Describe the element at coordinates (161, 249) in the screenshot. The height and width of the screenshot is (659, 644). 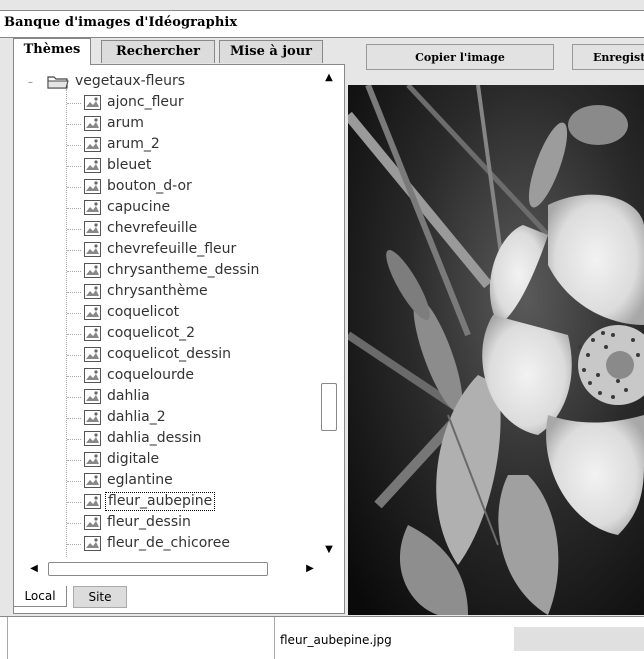
I see `tree-item: chevrefeuille_fleur` at that location.